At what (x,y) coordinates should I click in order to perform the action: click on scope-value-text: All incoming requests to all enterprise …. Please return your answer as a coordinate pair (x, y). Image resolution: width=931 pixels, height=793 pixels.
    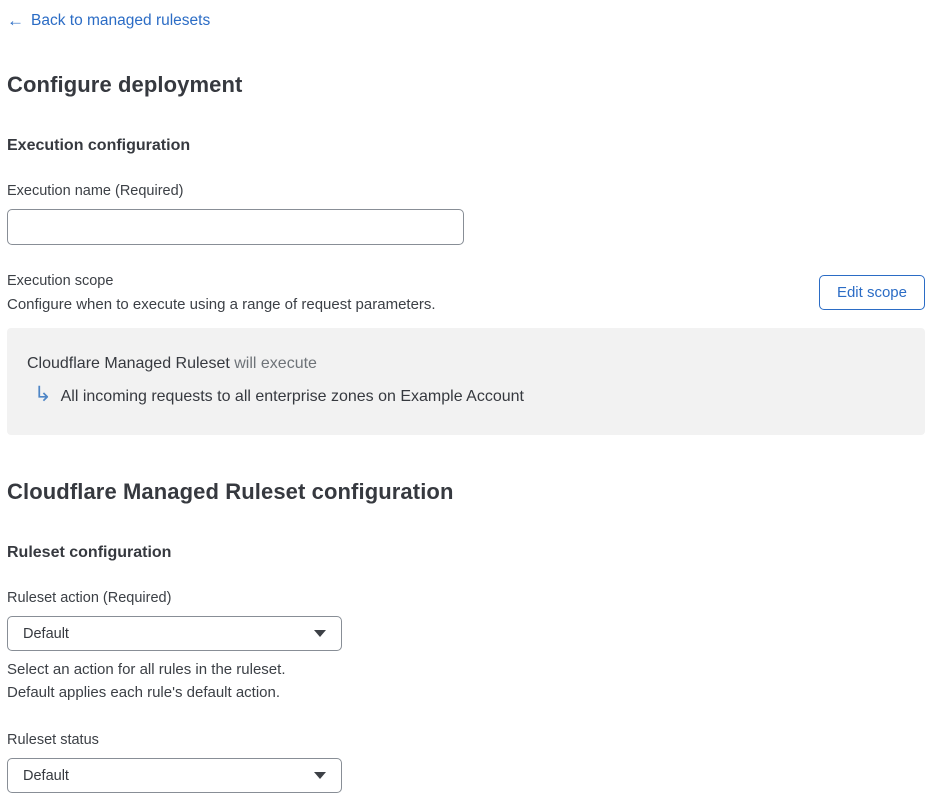
    Looking at the image, I should click on (292, 396).